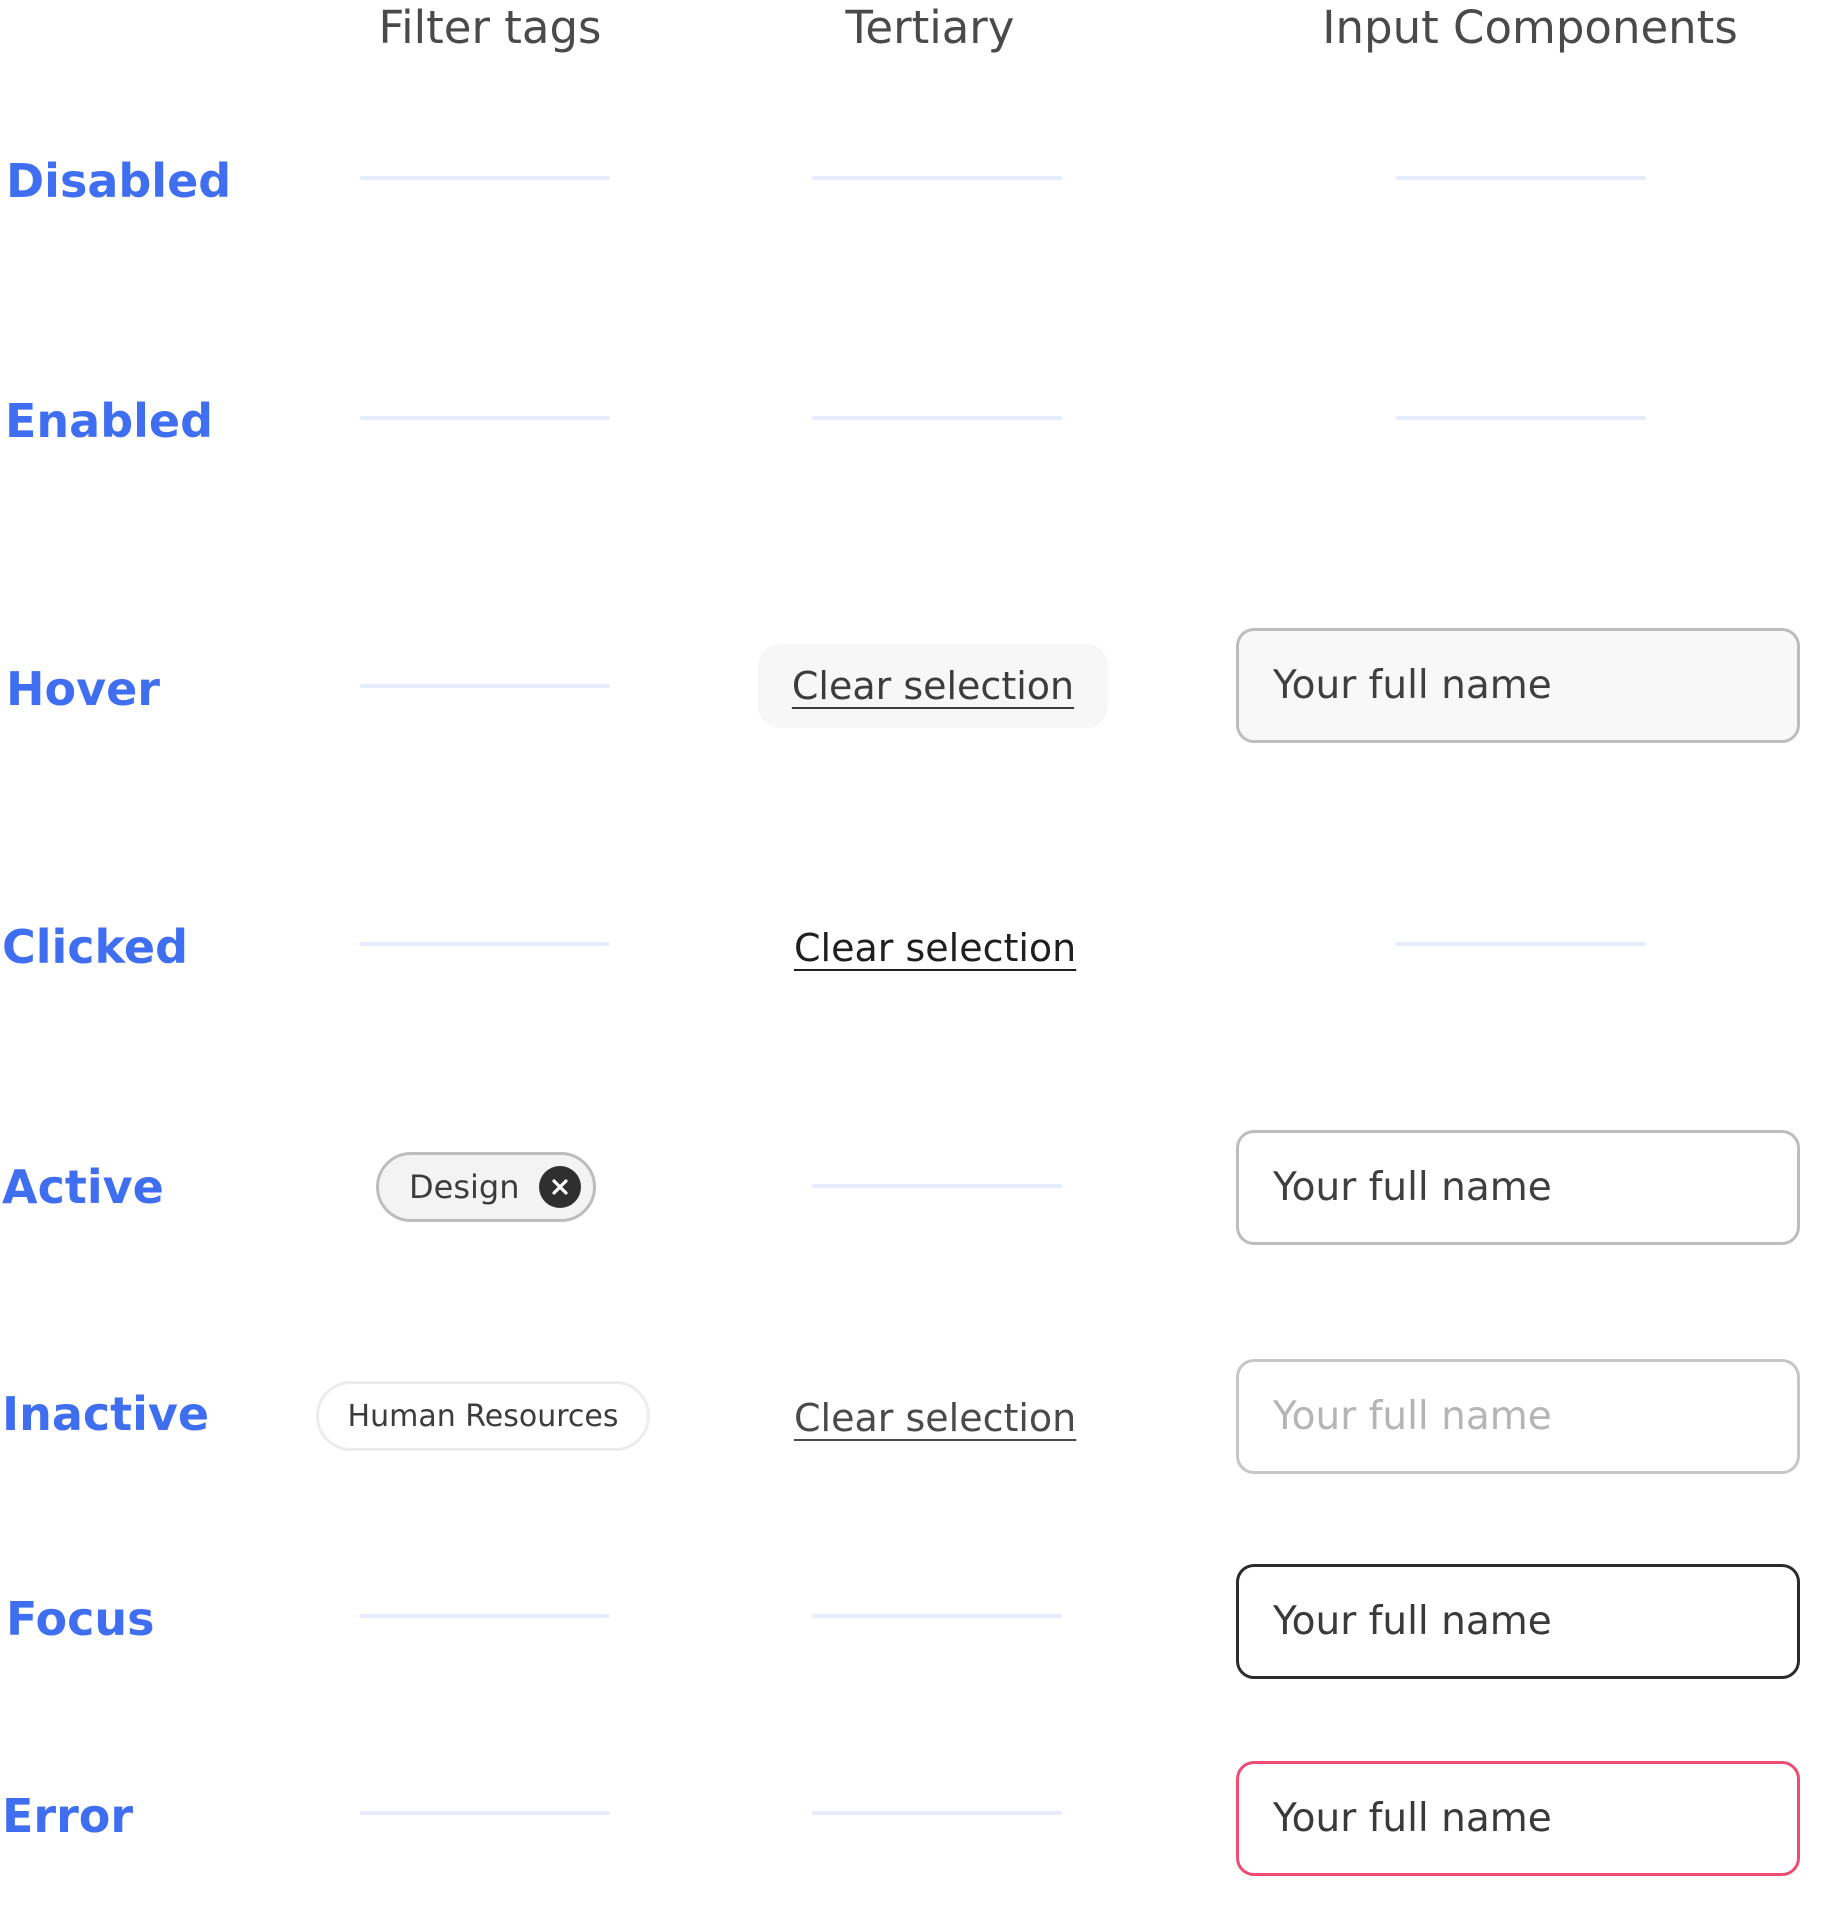 This screenshot has width=1824, height=1924. I want to click on clear-selection-button-hover: Clear selection, so click(933, 686).